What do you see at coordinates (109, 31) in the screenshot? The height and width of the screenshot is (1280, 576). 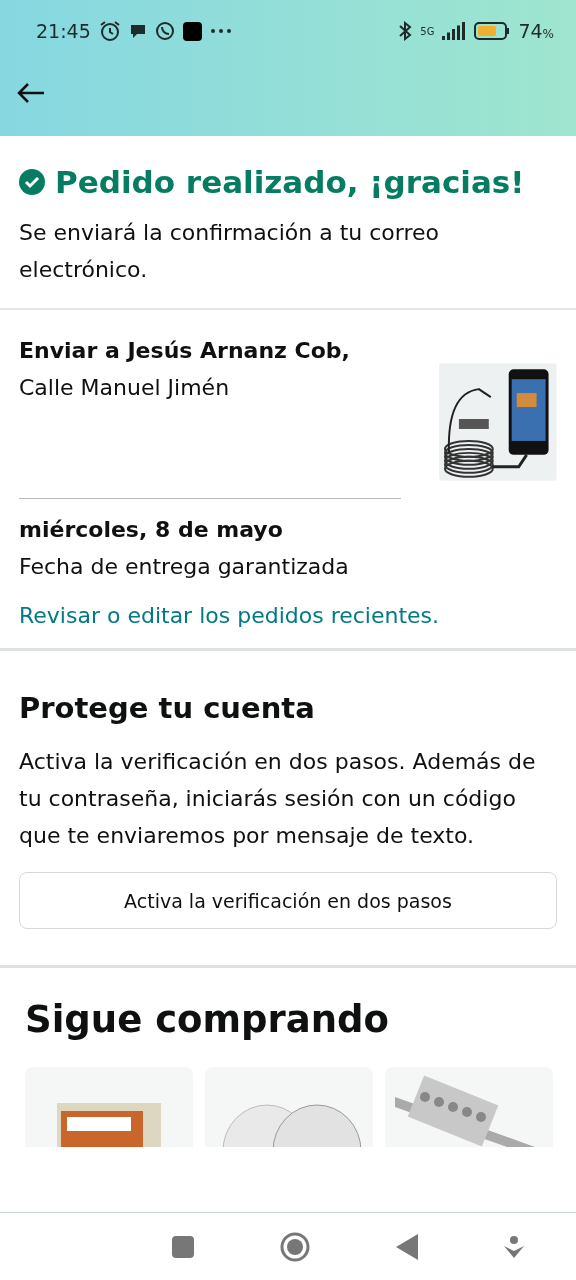 I see `alarm-icon` at bounding box center [109, 31].